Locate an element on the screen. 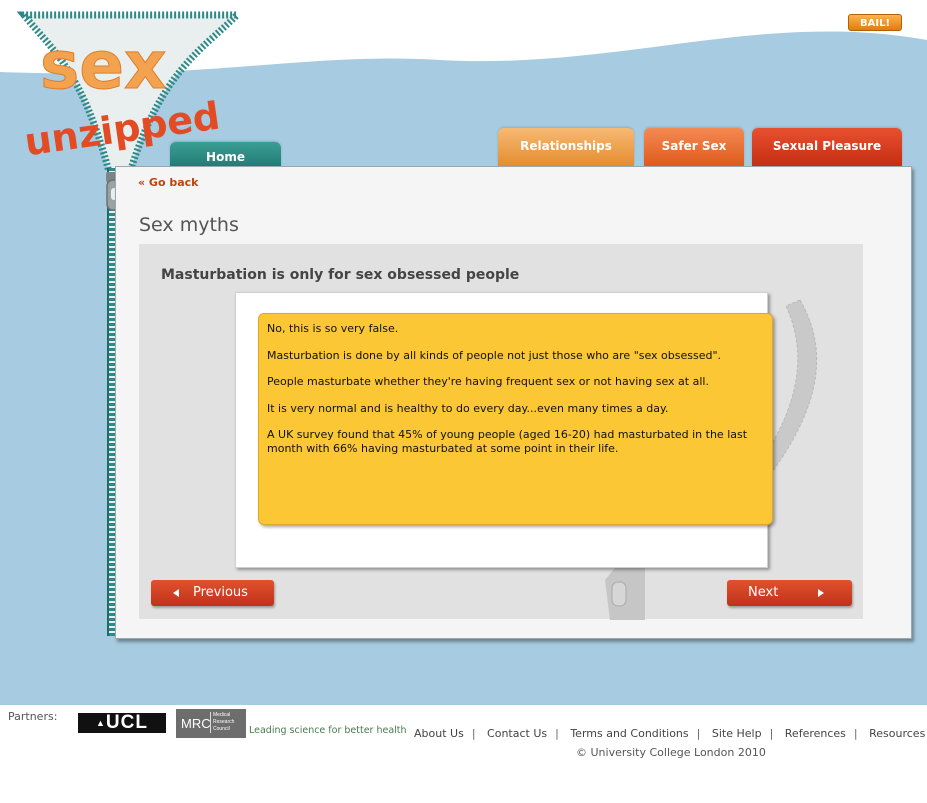 Image resolution: width=927 pixels, height=803 pixels. arrow-right-icon is located at coordinates (821, 592).